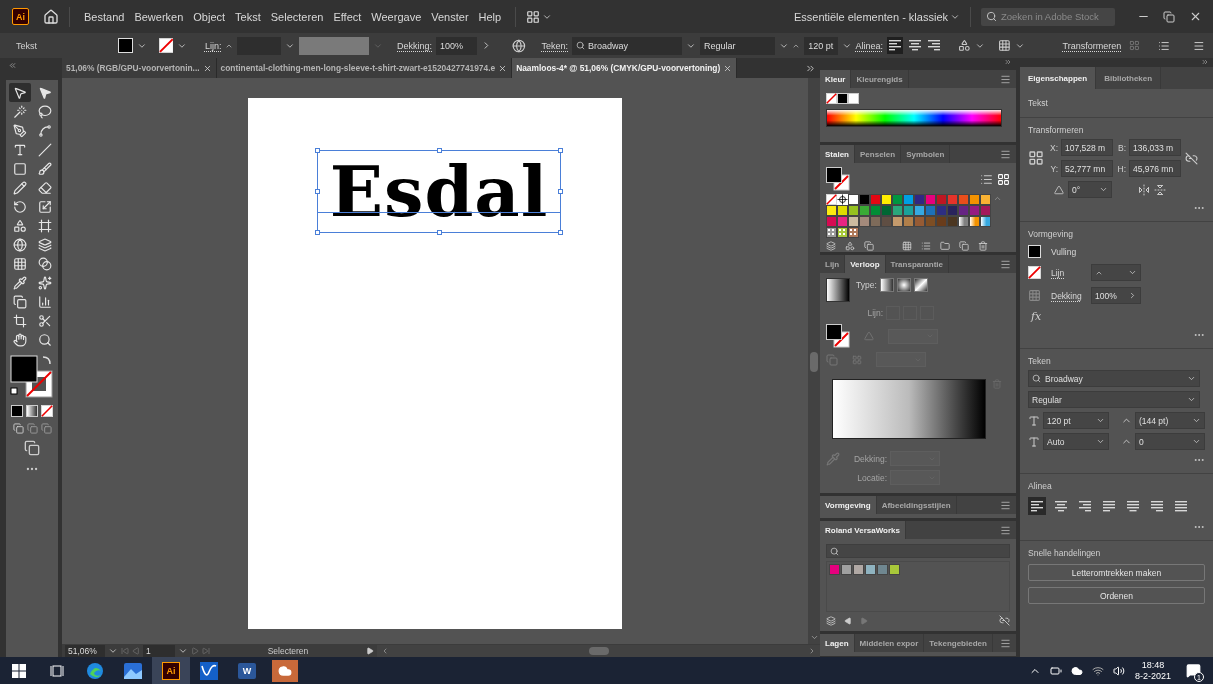 Image resolution: width=1213 pixels, height=684 pixels. Describe the element at coordinates (1155, 168) in the screenshot. I see `height-field: 45,976 mn` at that location.